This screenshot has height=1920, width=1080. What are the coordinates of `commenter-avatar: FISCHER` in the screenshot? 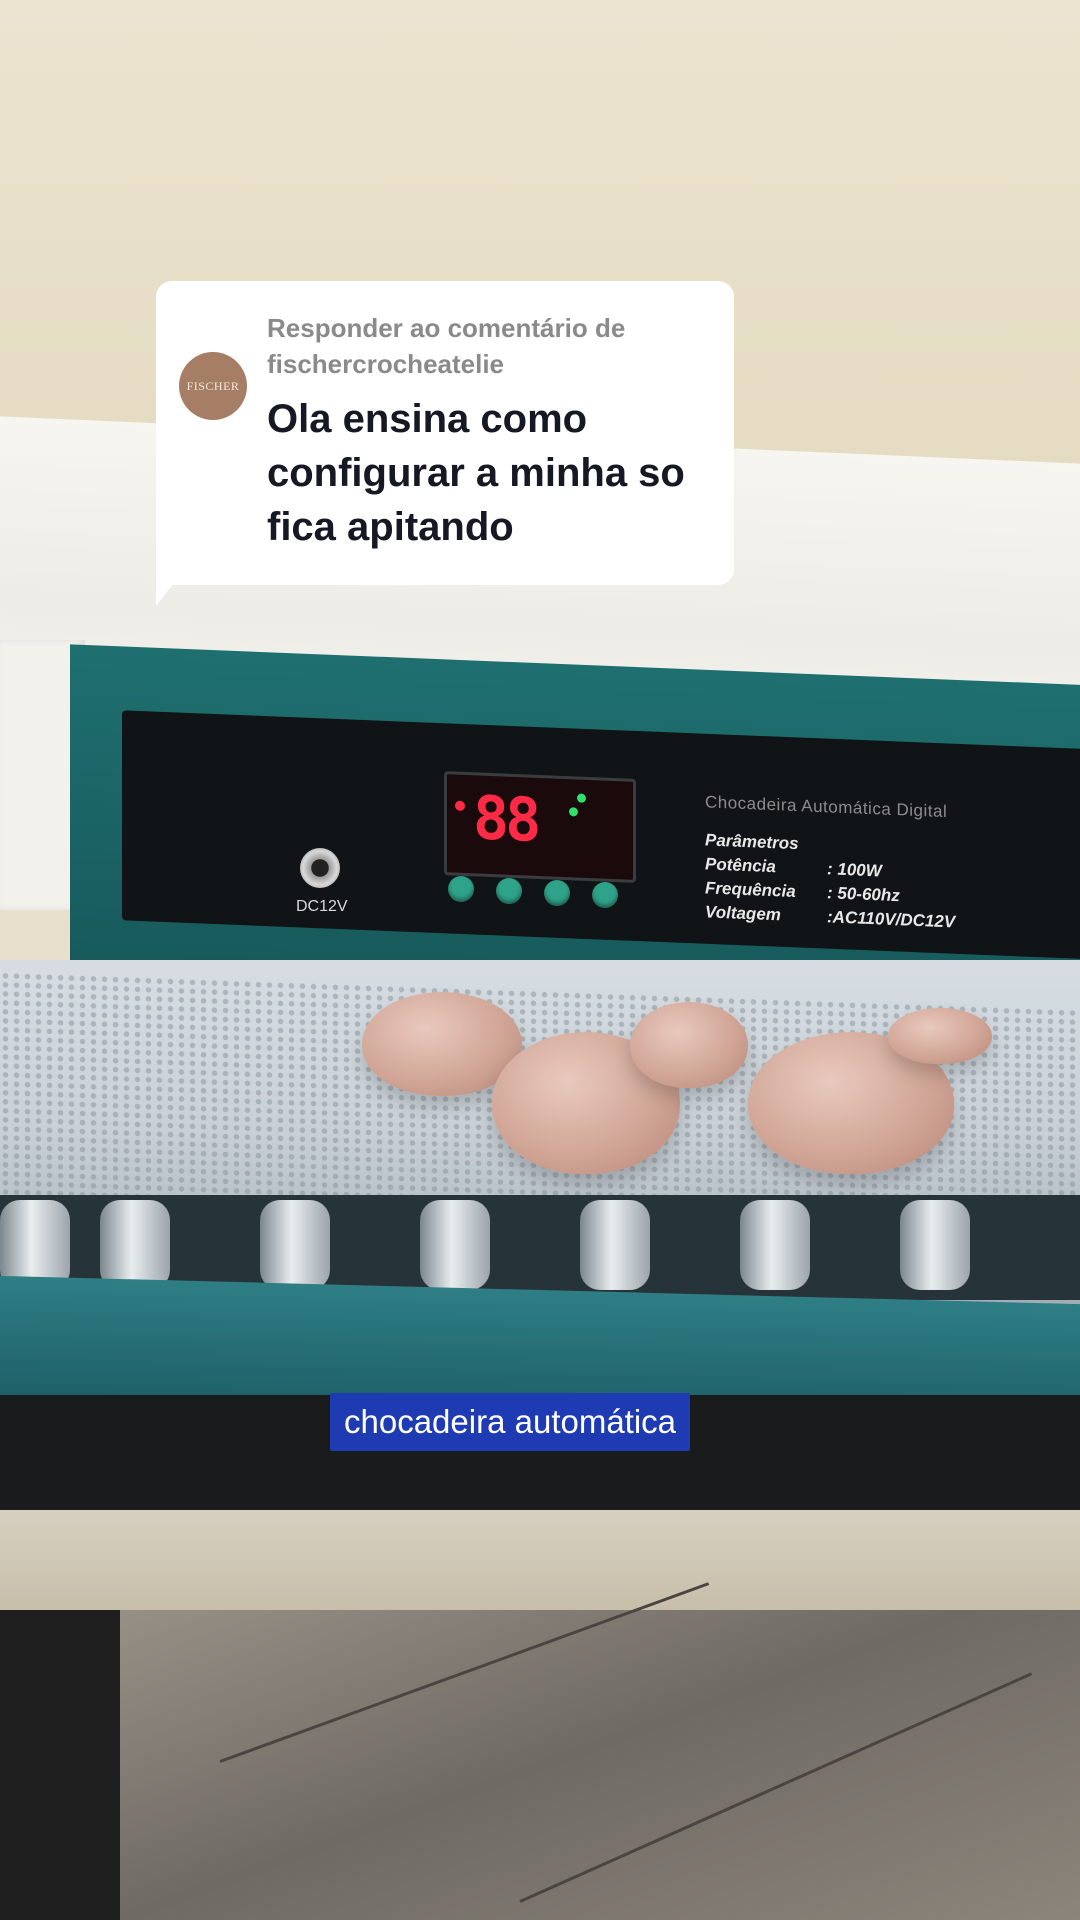 It's located at (213, 386).